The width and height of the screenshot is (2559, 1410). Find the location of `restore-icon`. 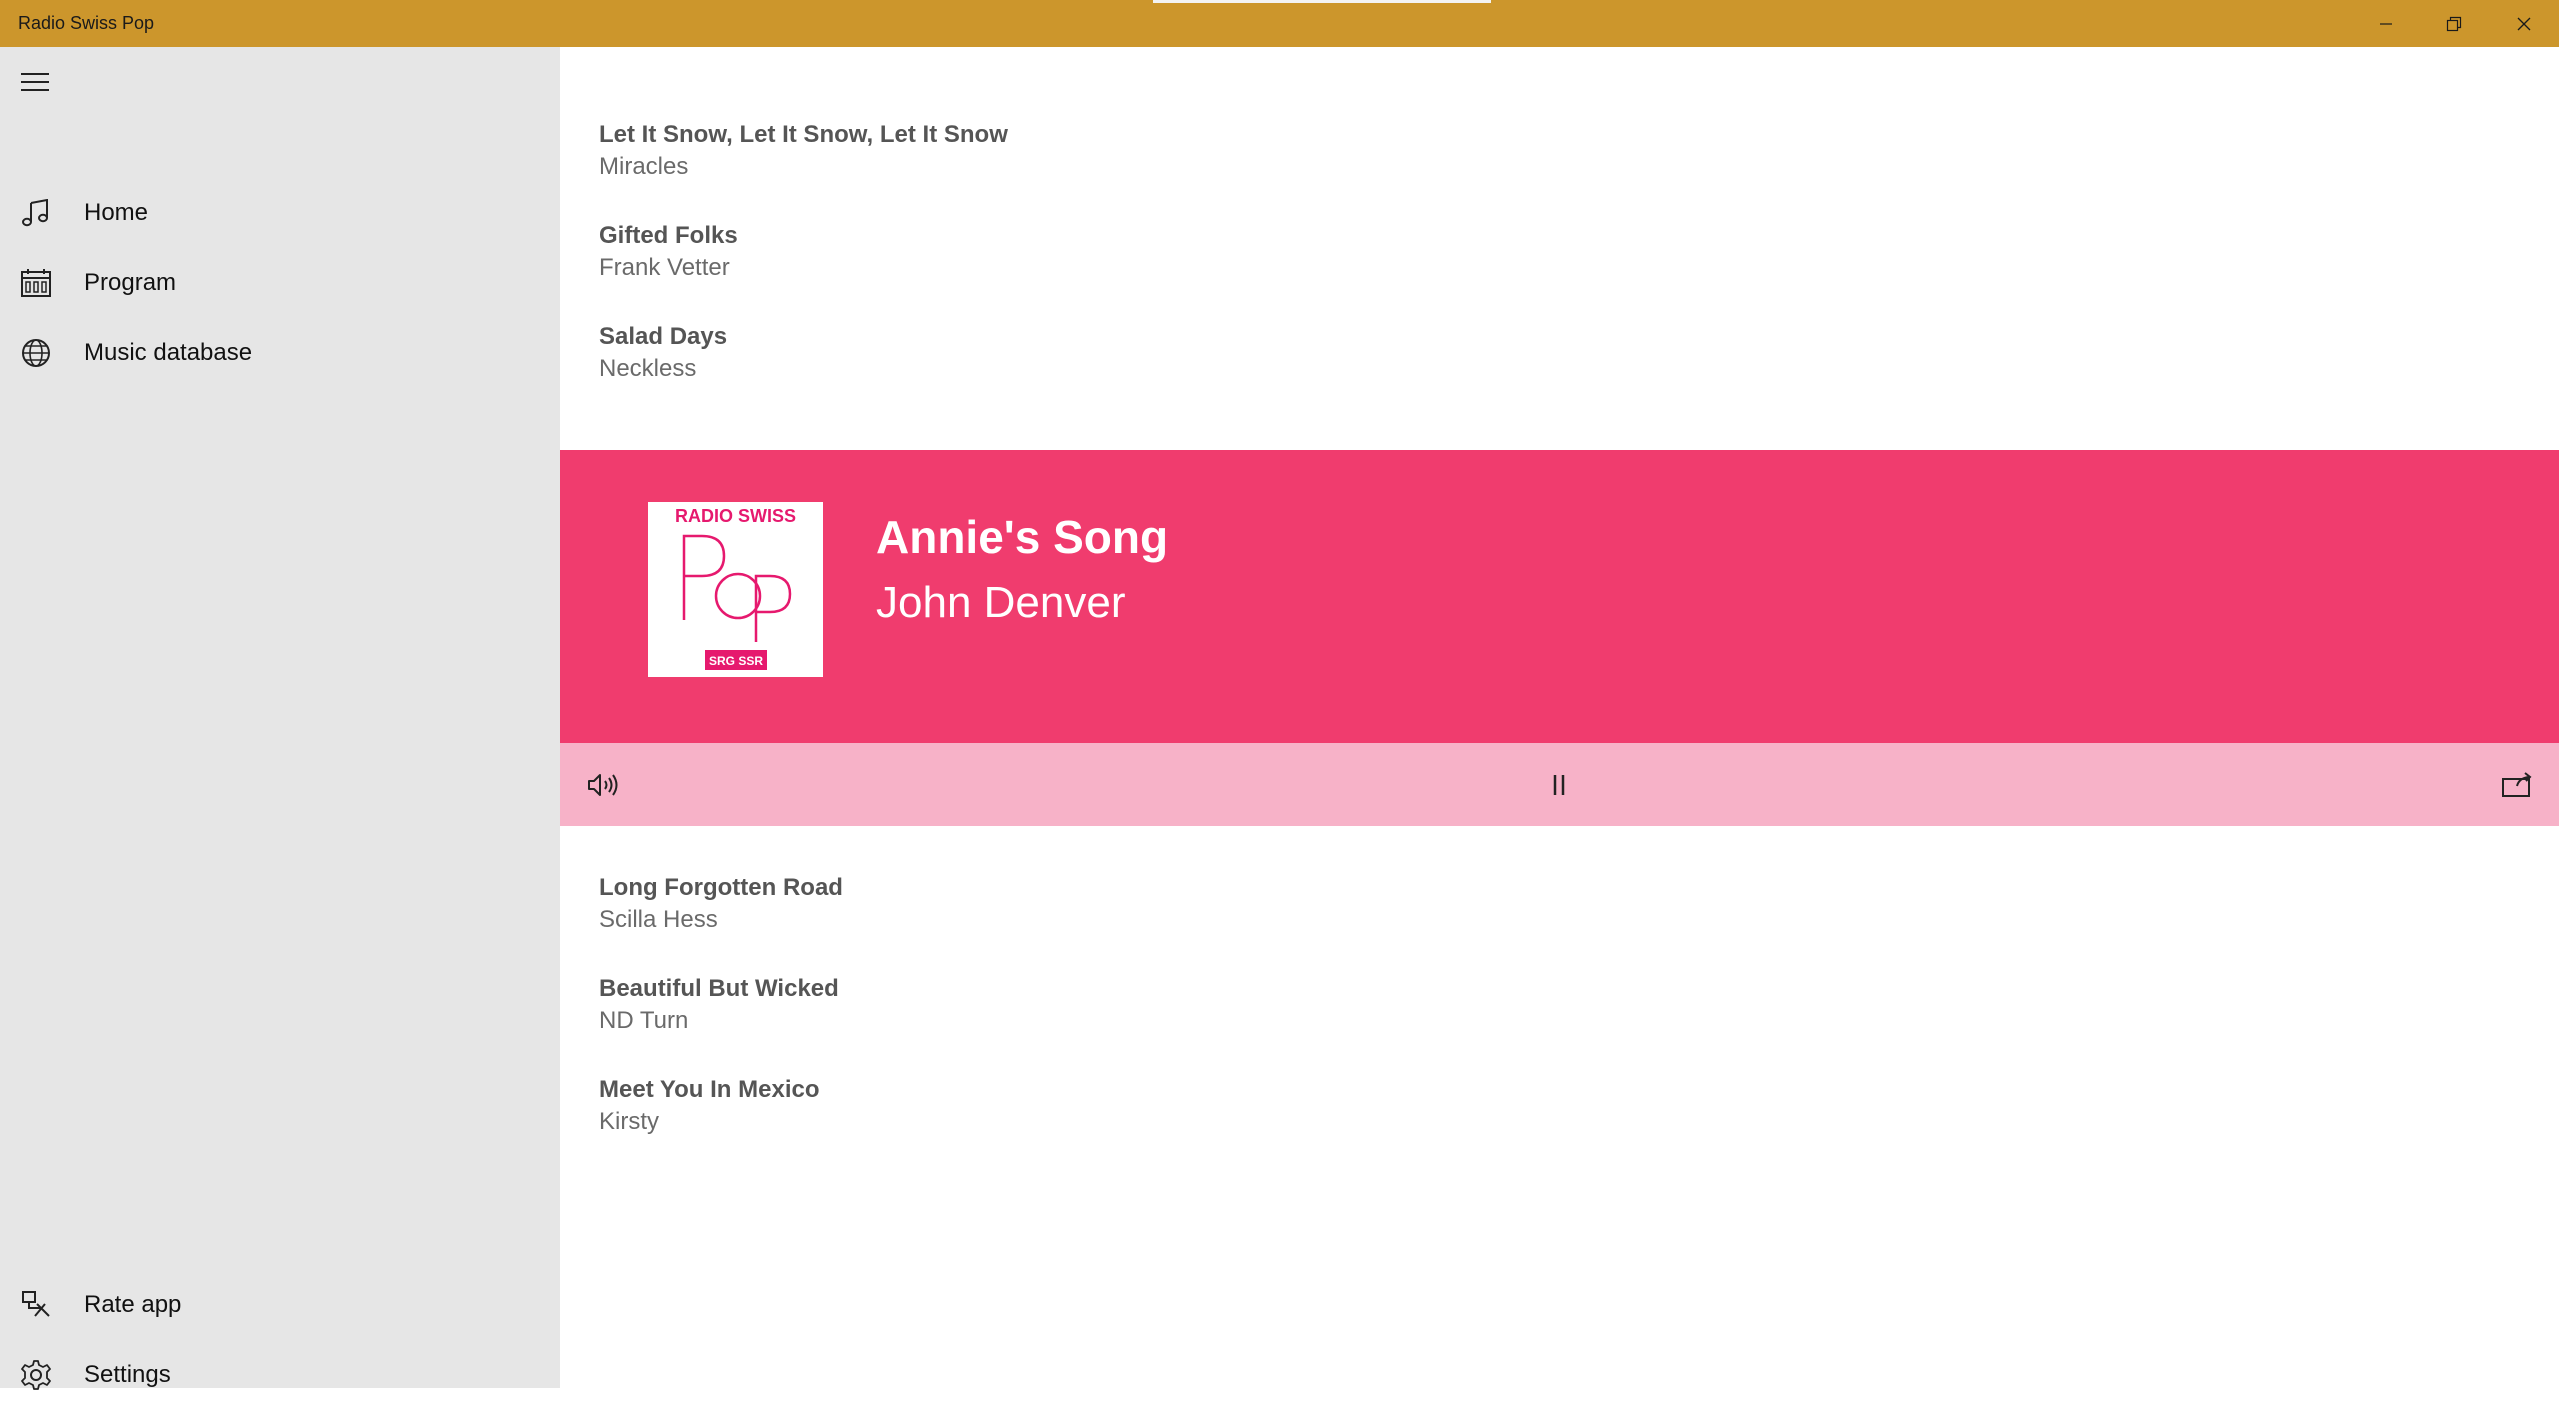

restore-icon is located at coordinates (2454, 23).